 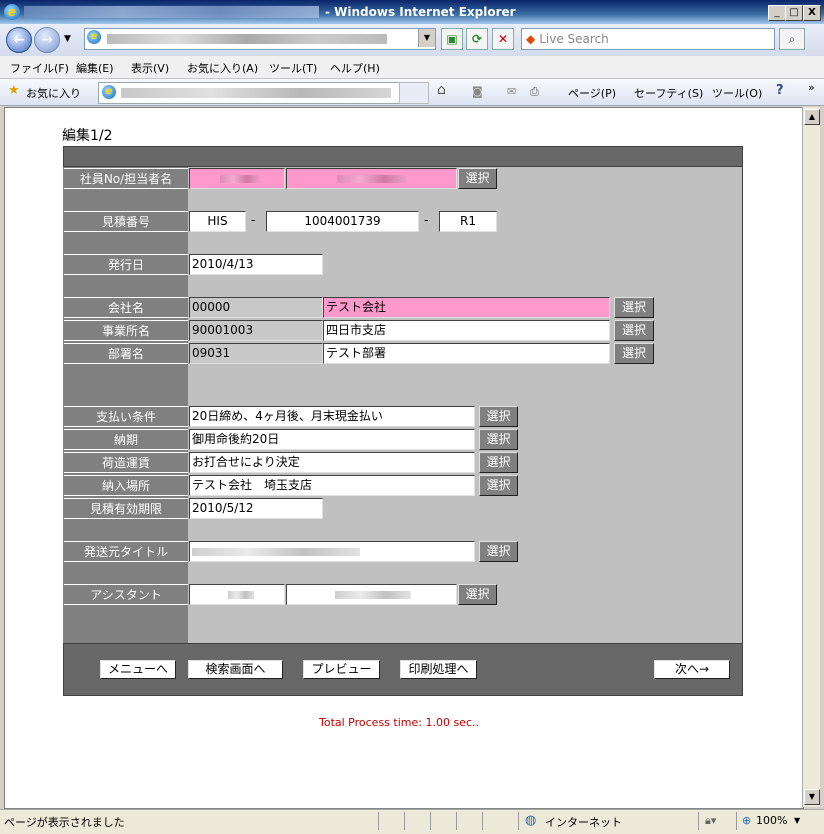 What do you see at coordinates (797, 820) in the screenshot?
I see `zoom-dropdown-icon: ▼` at bounding box center [797, 820].